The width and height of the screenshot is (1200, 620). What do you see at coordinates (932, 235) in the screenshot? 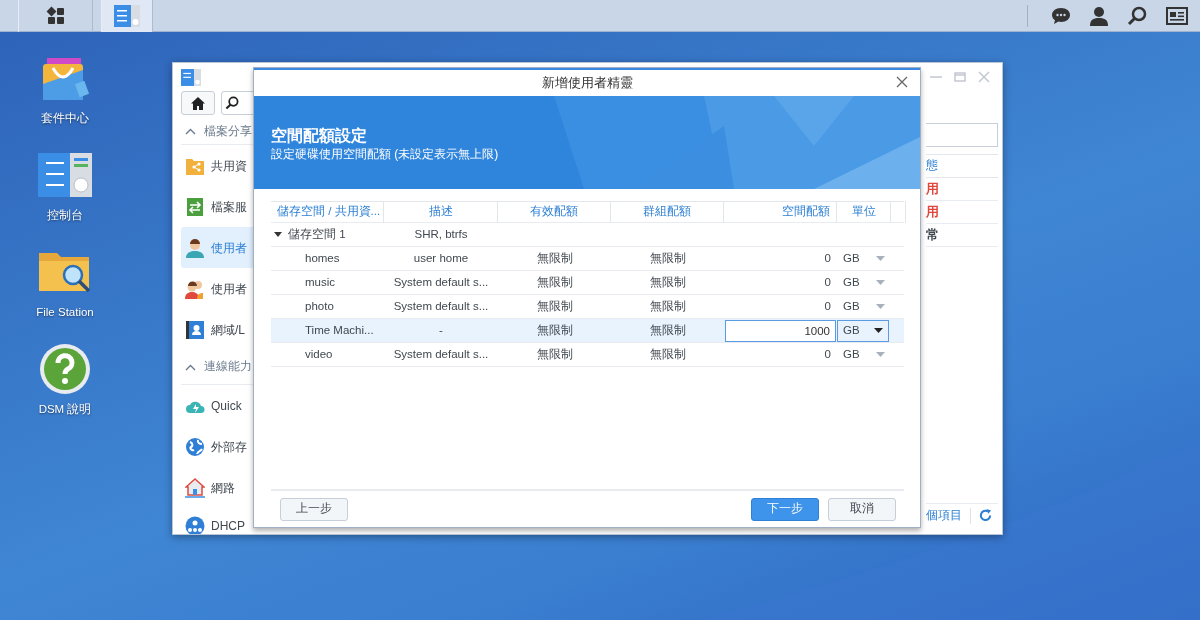
I see `status-text: 常` at bounding box center [932, 235].